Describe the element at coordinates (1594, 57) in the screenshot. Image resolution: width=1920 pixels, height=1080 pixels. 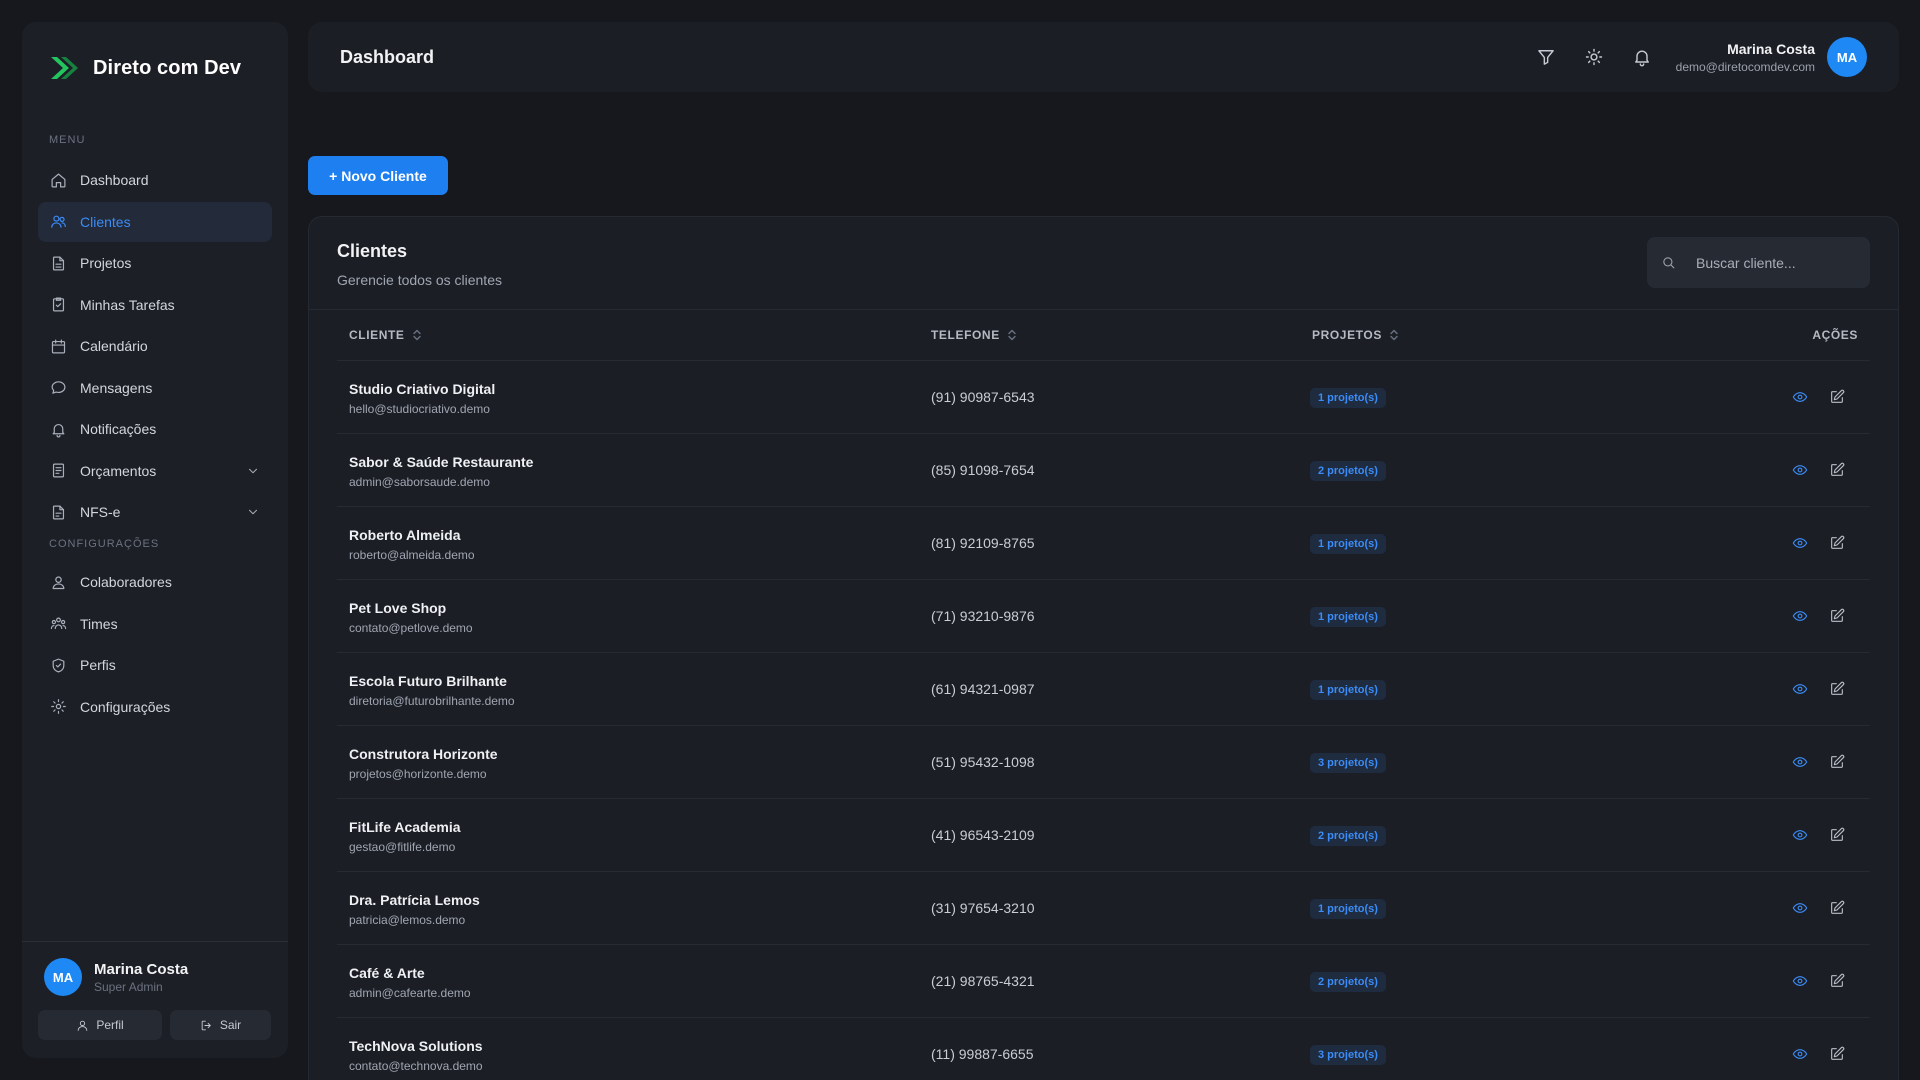
I see `theme-toggle-button` at that location.